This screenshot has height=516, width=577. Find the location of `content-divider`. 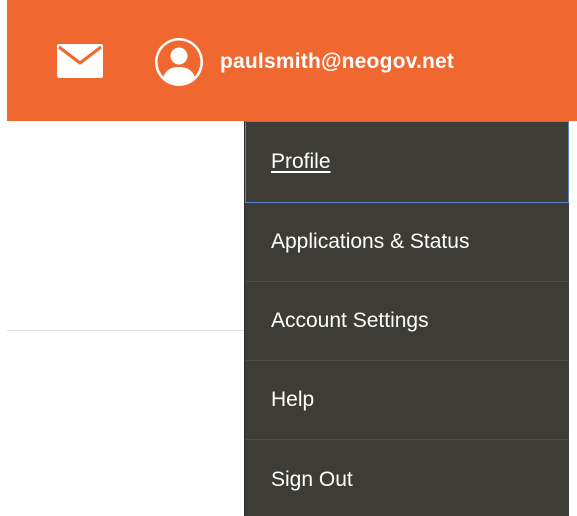

content-divider is located at coordinates (127, 330).